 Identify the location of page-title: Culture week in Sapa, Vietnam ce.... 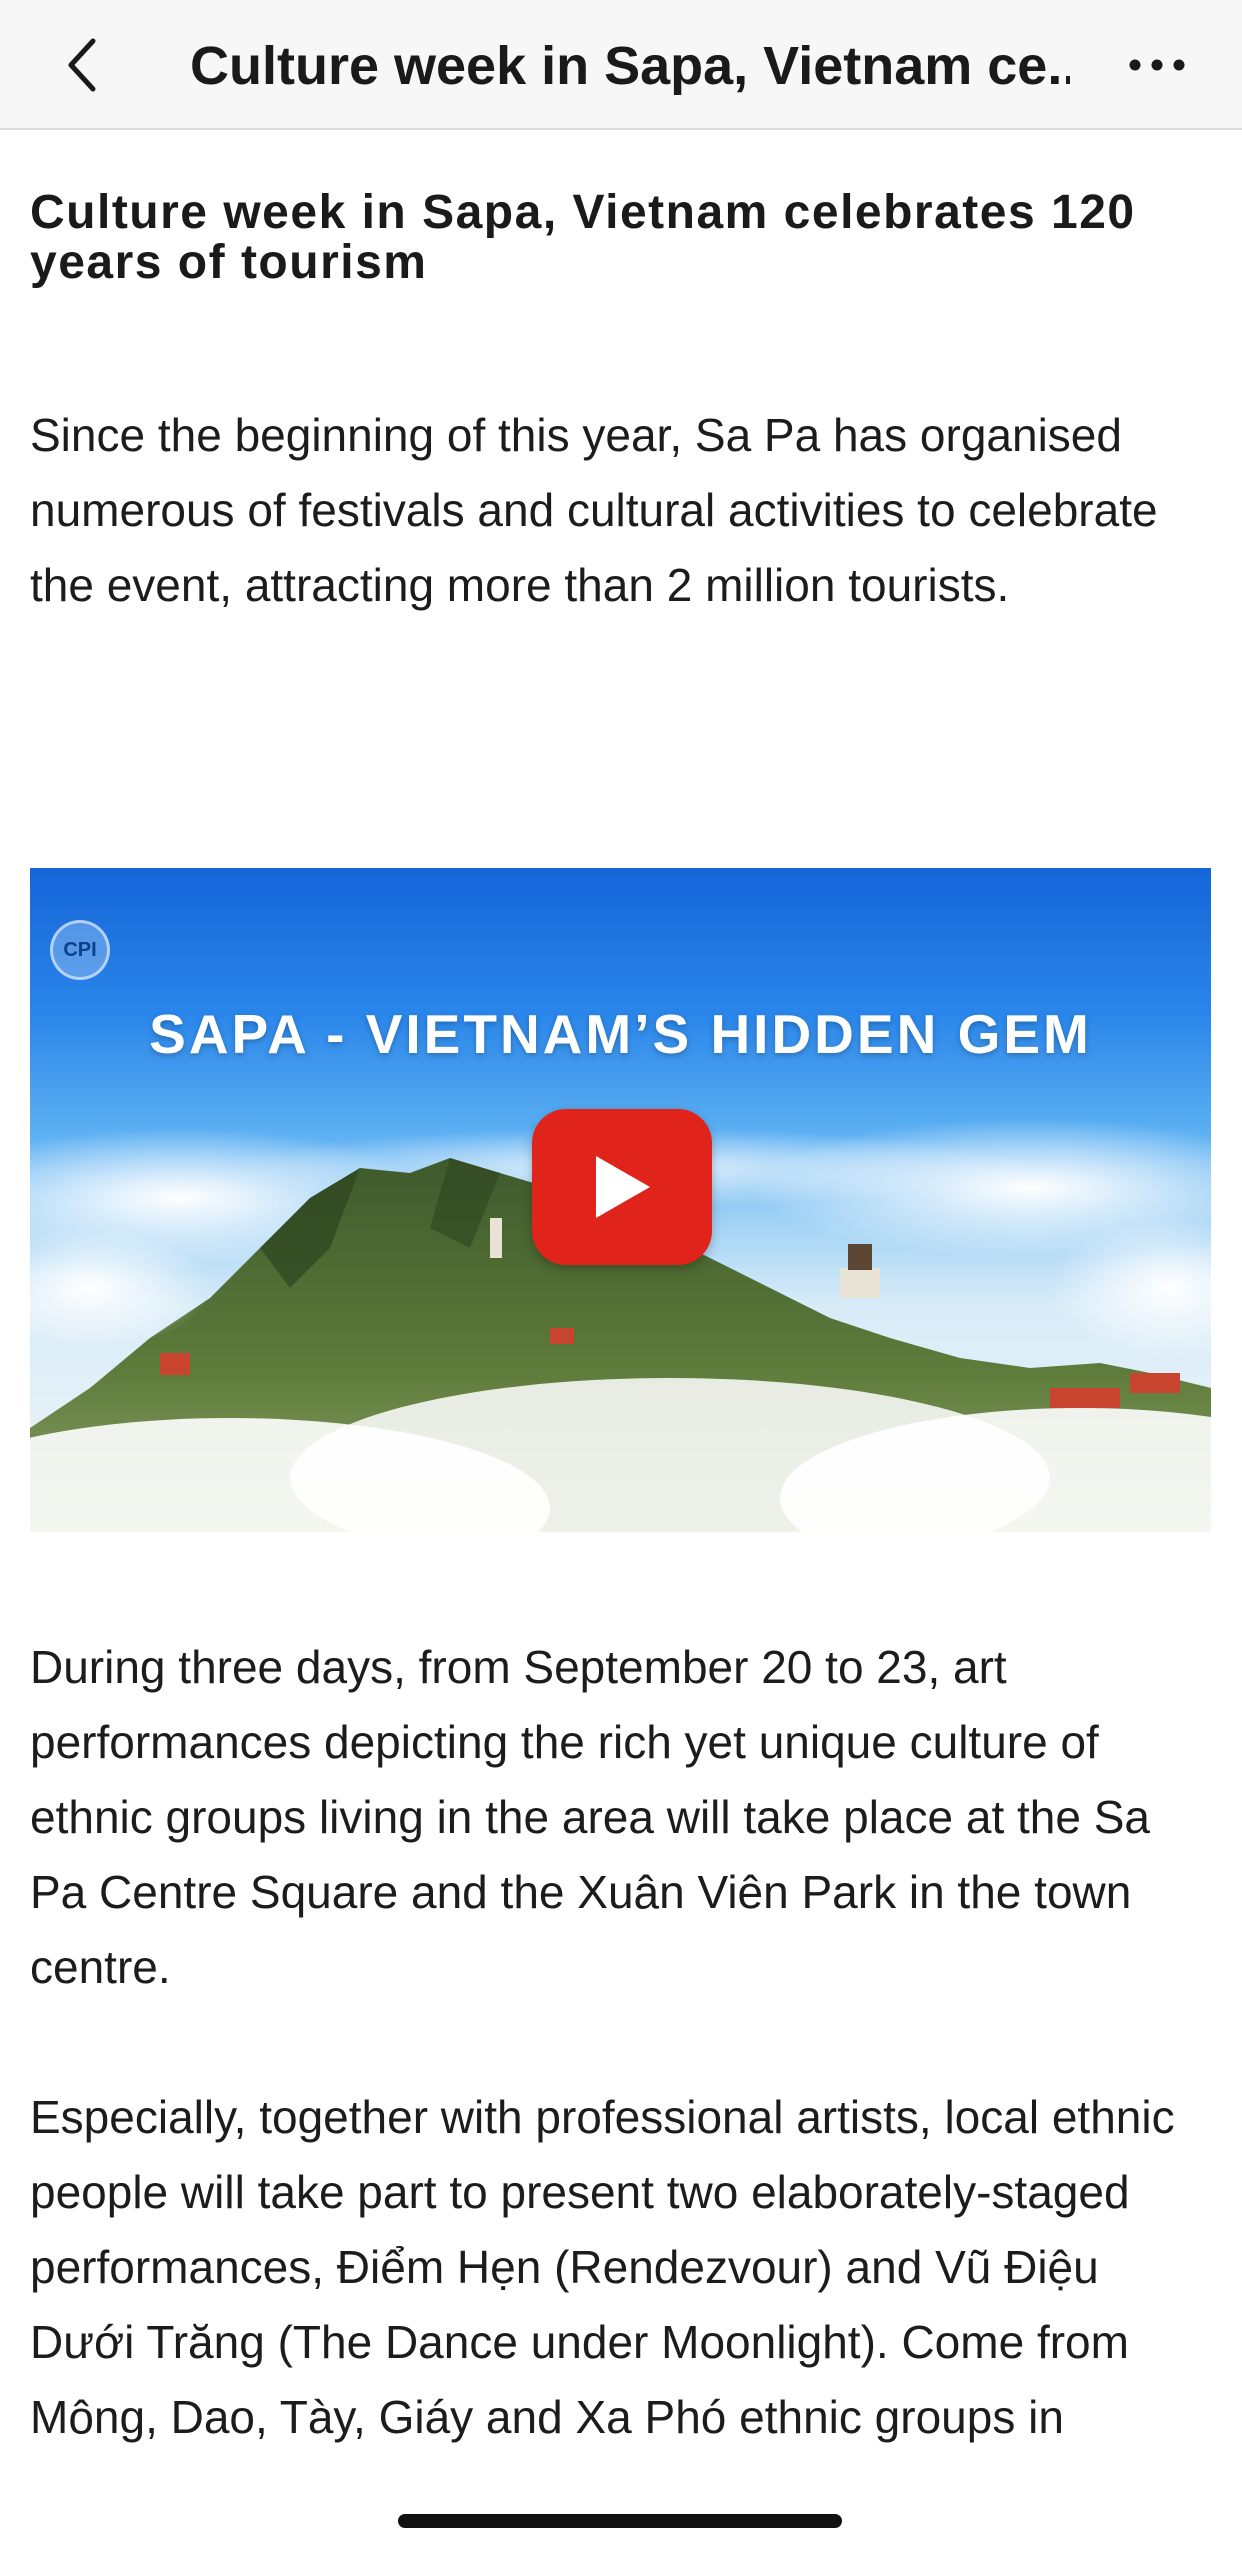
(630, 66).